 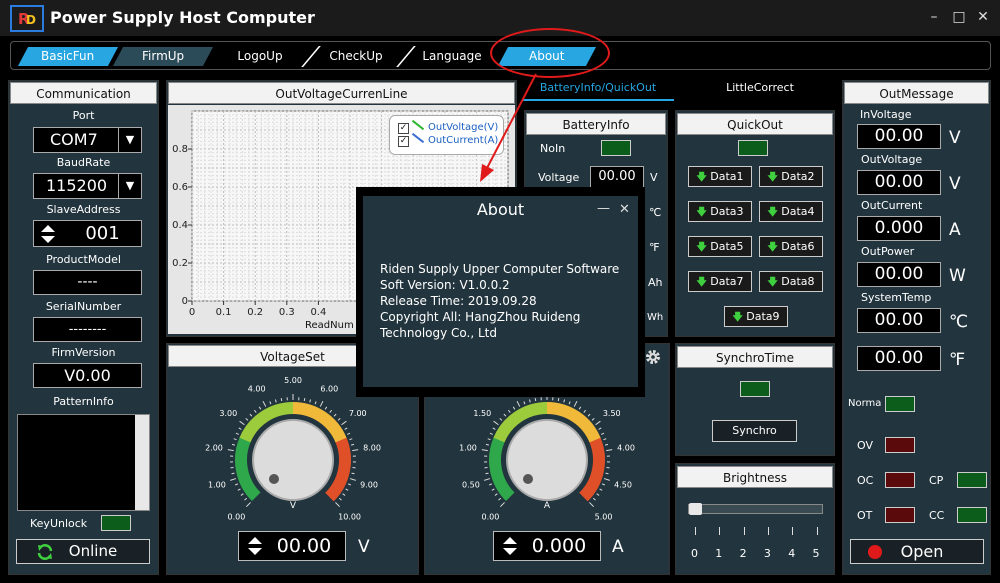 I want to click on dial-tick-label: 4.00, so click(x=626, y=447).